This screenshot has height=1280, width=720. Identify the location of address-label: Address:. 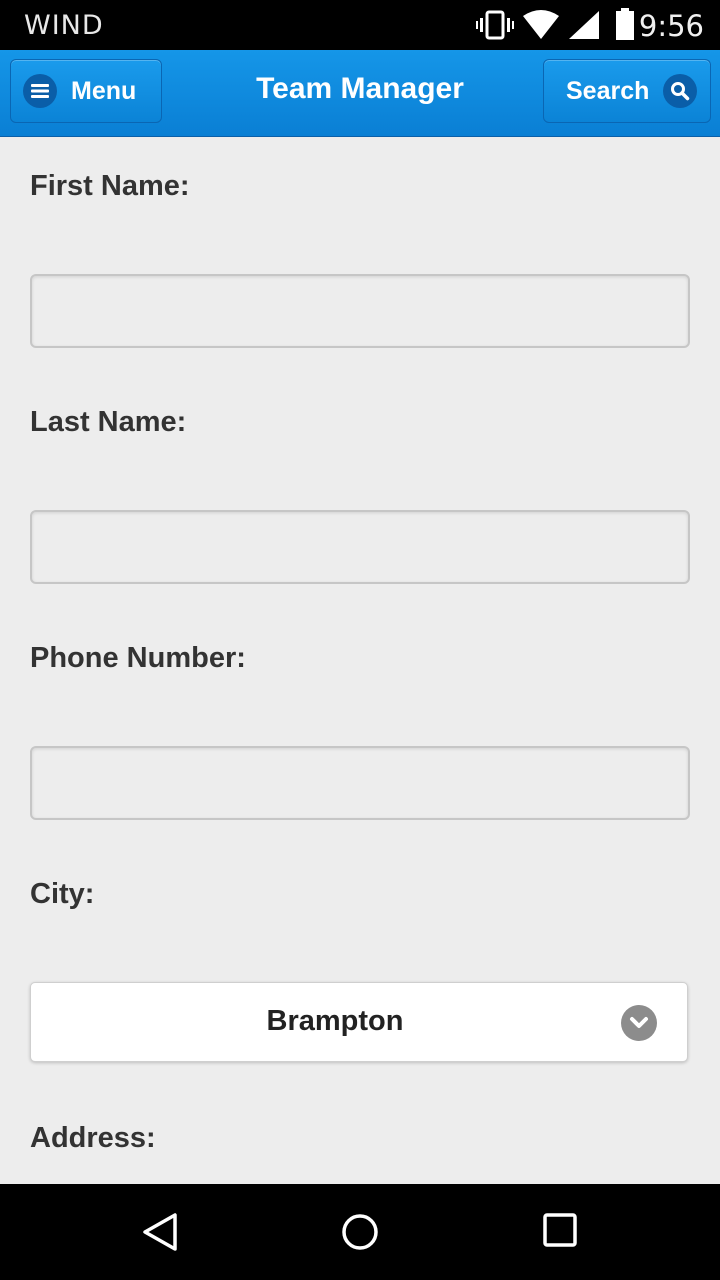
(93, 1138).